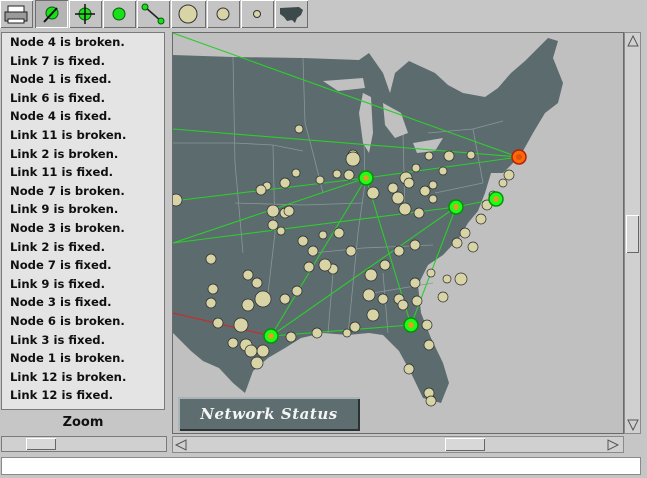 The height and width of the screenshot is (478, 647). I want to click on log-line: Link 3 is fixed., so click(58, 339).